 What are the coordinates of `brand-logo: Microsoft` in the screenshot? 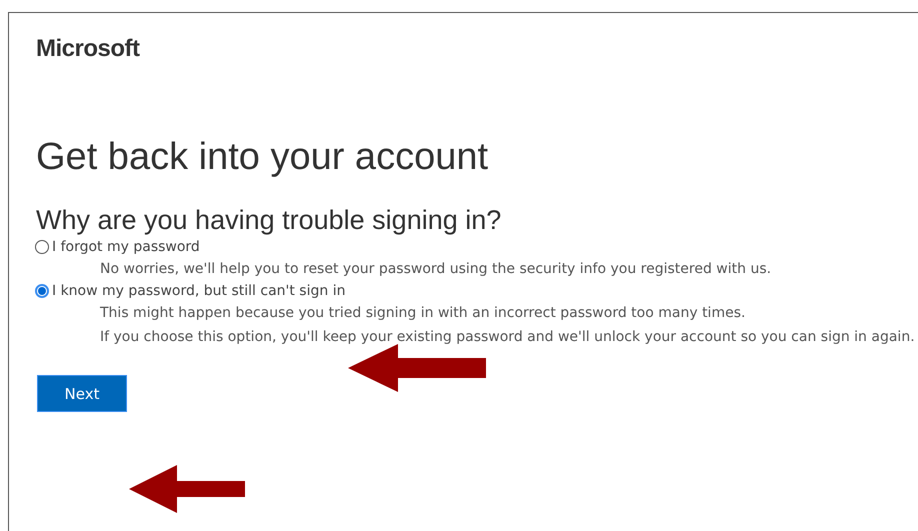 It's located at (88, 49).